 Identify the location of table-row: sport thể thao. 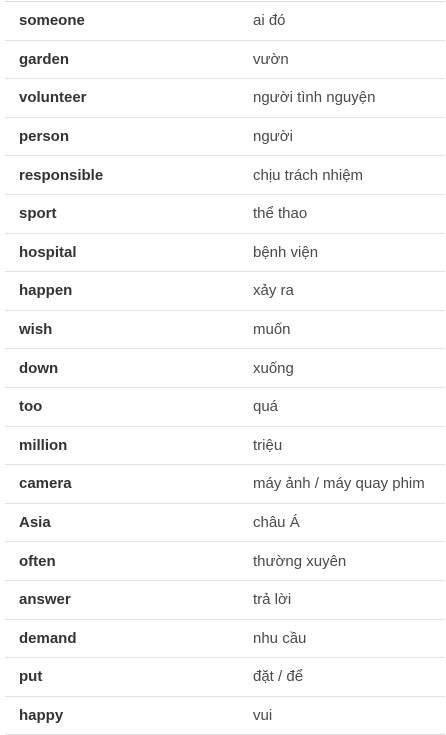
(225, 213).